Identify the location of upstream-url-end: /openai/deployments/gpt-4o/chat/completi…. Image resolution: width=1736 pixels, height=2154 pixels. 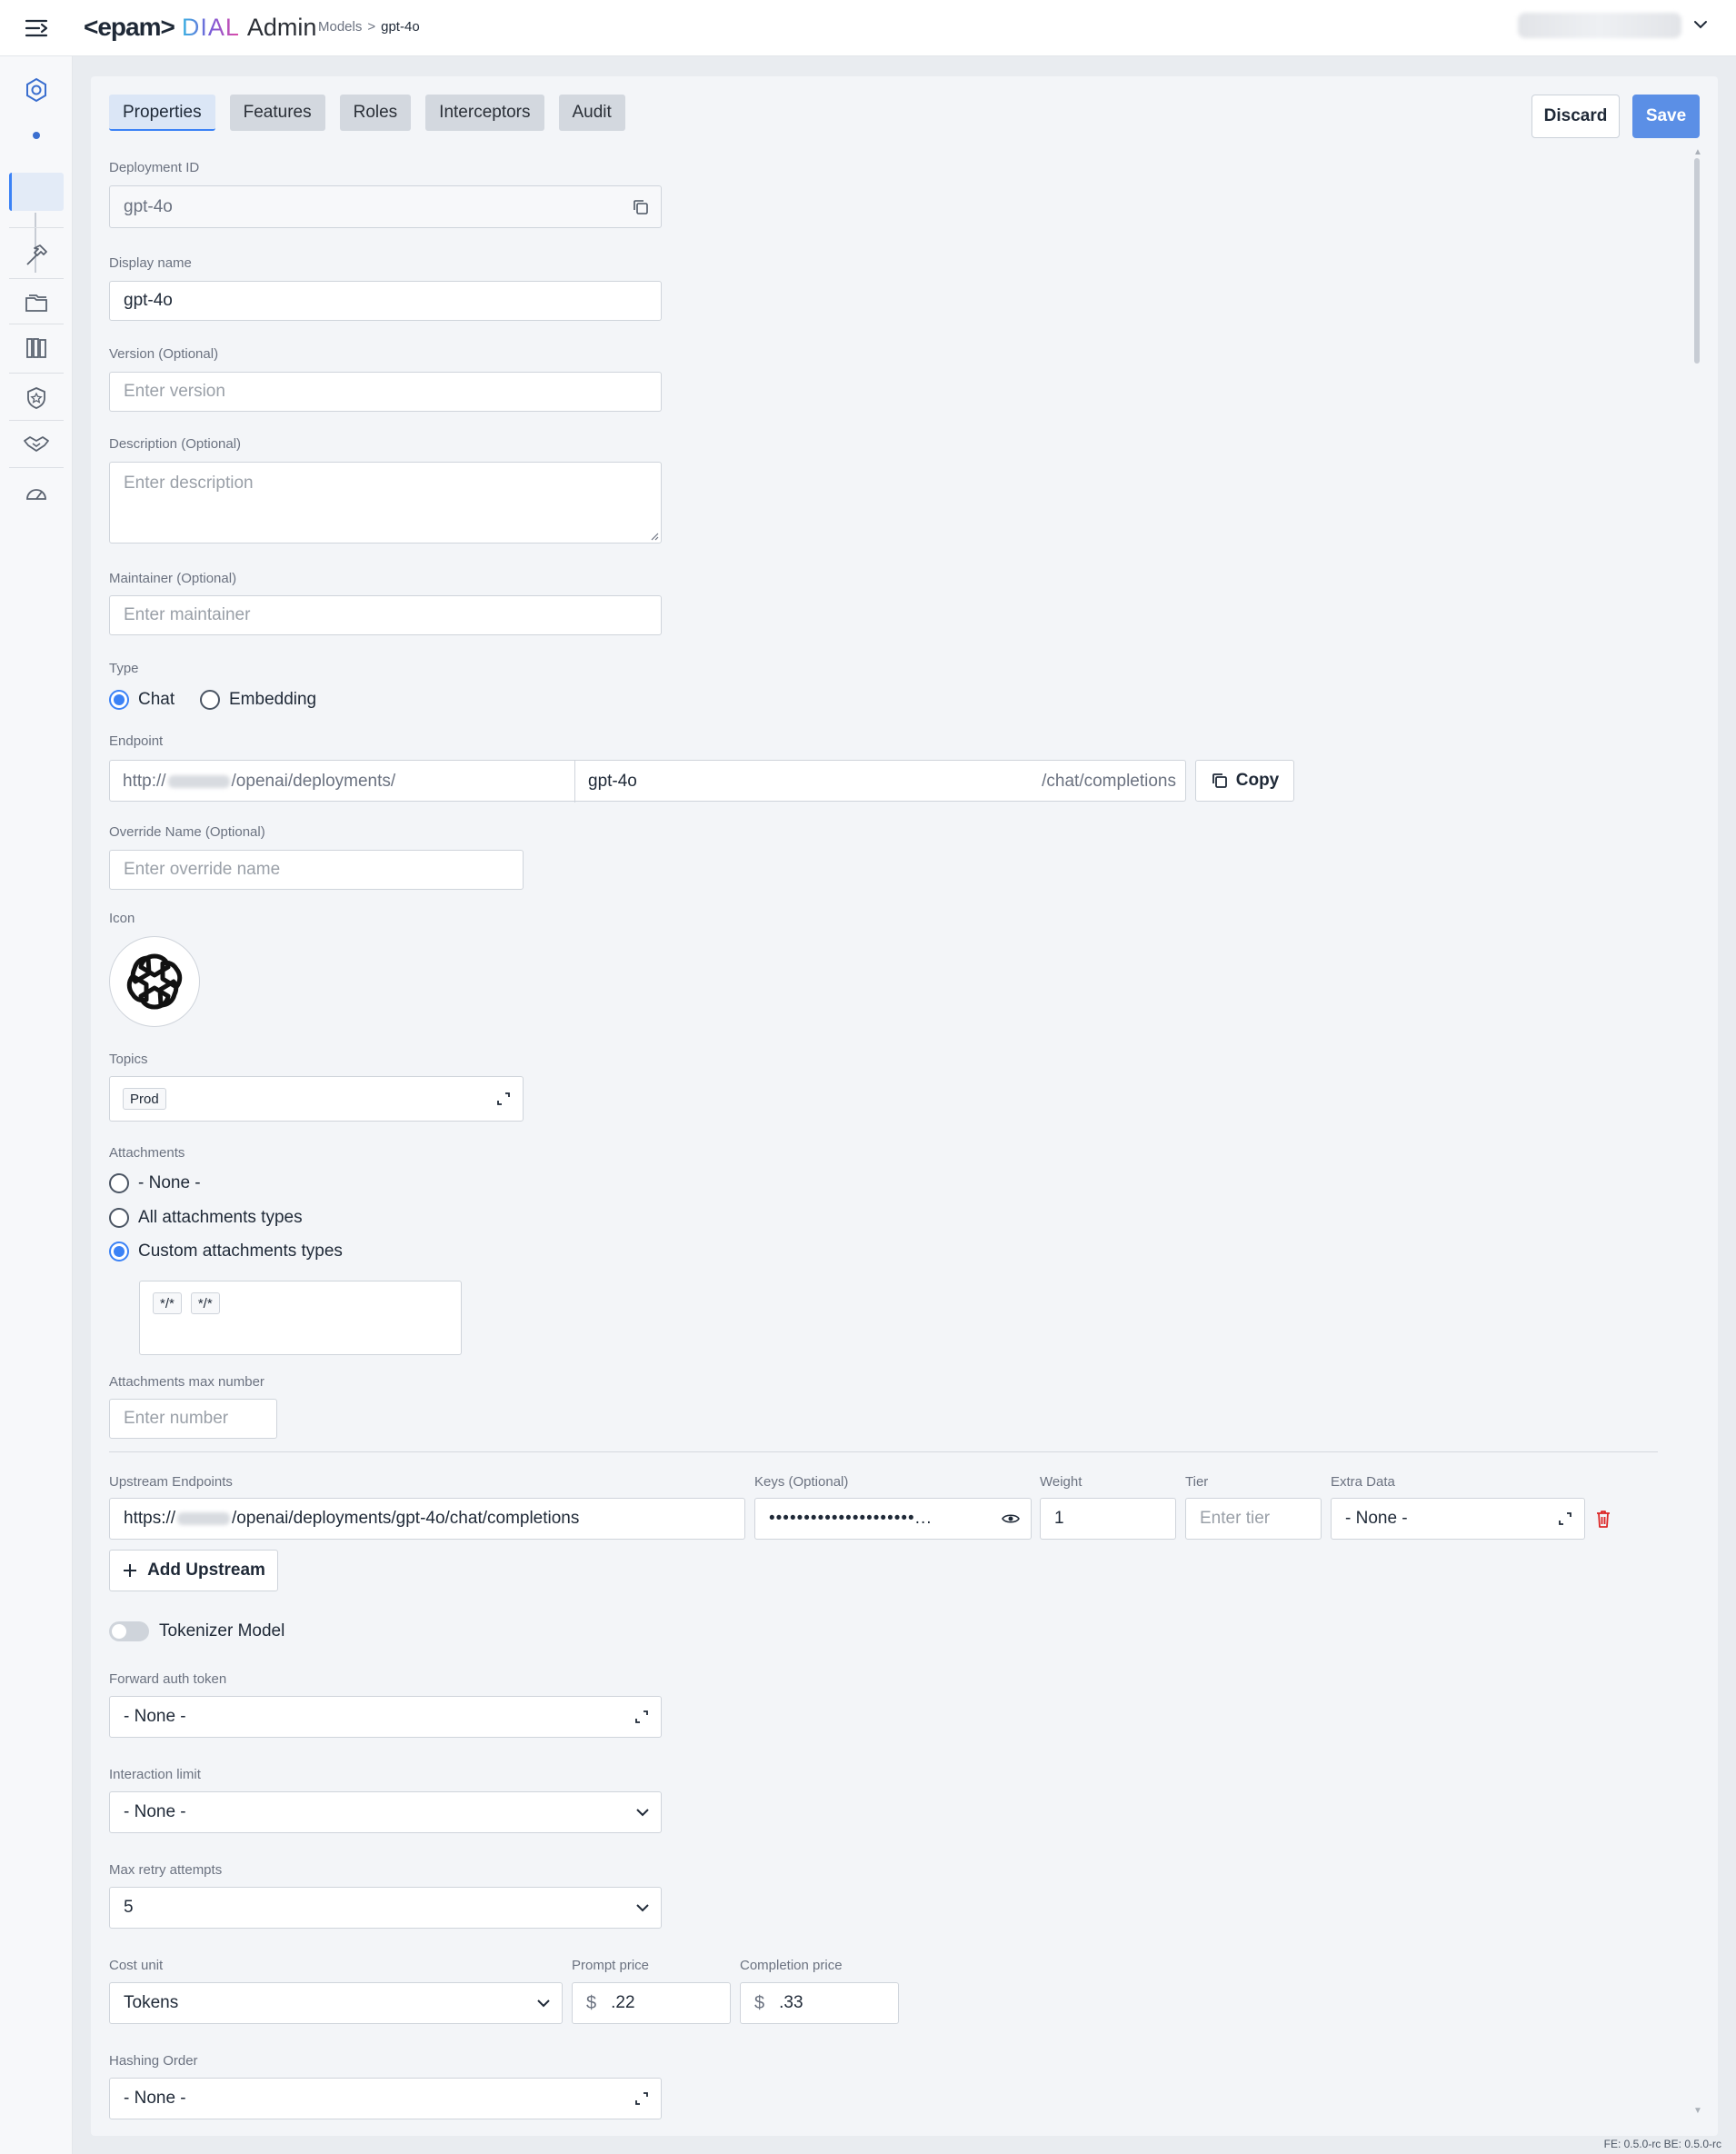
(406, 1518).